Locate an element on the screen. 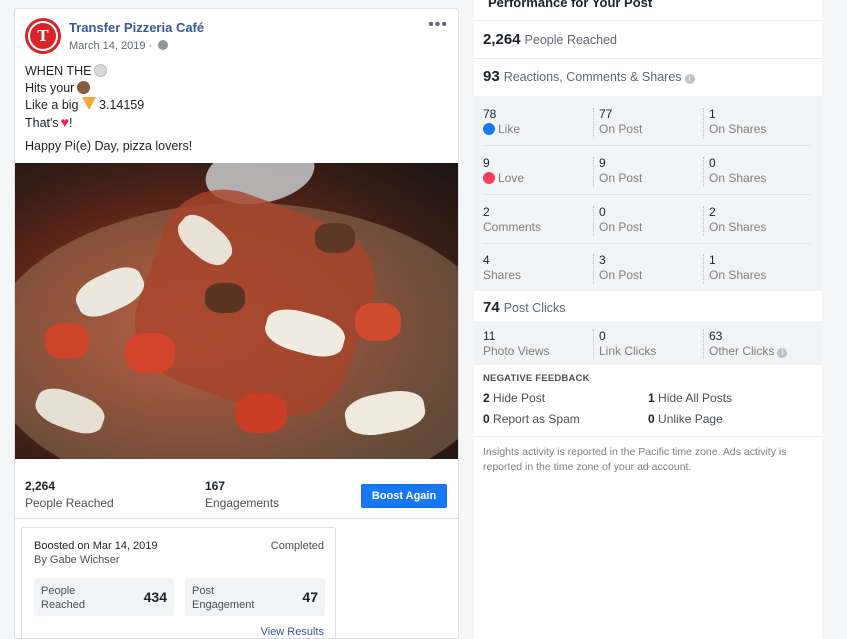 The width and height of the screenshot is (847, 639). photo-views: 11 Photo Views is located at coordinates (516, 343).